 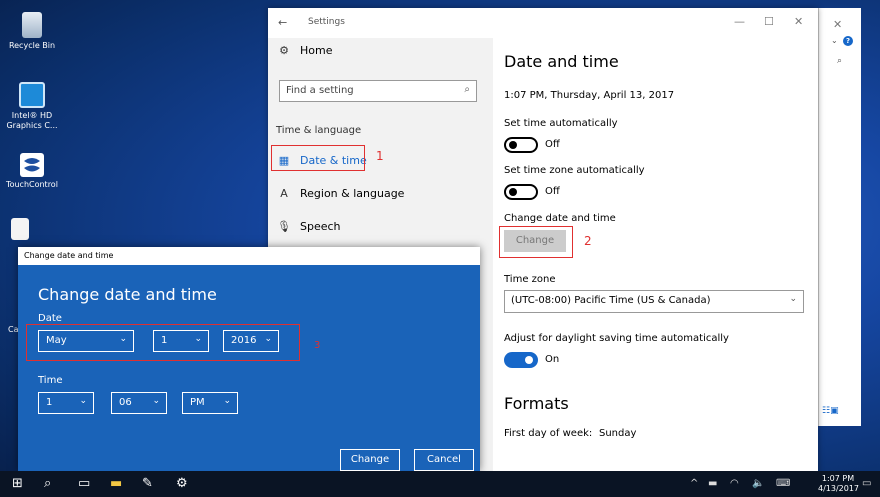 What do you see at coordinates (574, 170) in the screenshot?
I see `set-tz-auto-label: Set time zone automatically` at bounding box center [574, 170].